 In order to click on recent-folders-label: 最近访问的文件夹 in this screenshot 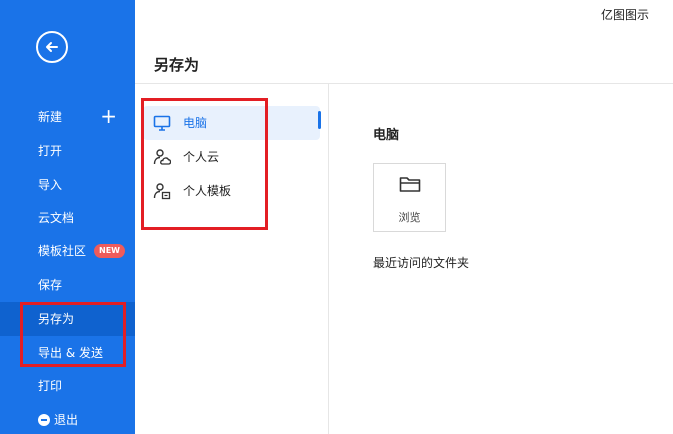, I will do `click(421, 263)`.